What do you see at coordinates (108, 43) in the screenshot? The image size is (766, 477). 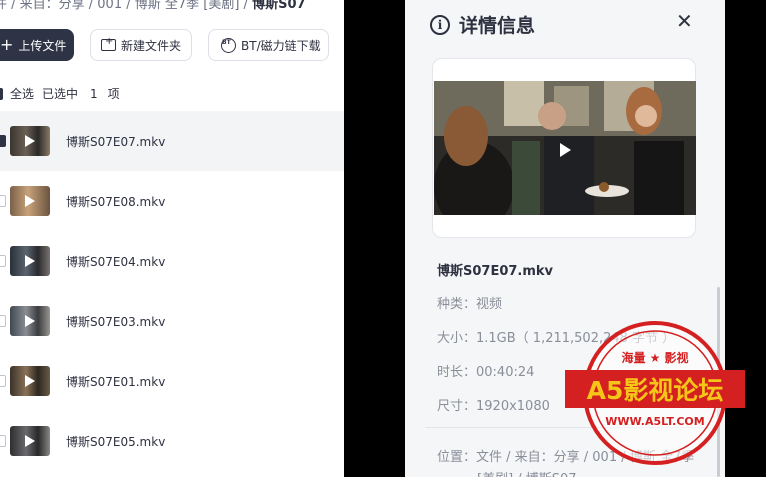 I see `new-folder-icon` at bounding box center [108, 43].